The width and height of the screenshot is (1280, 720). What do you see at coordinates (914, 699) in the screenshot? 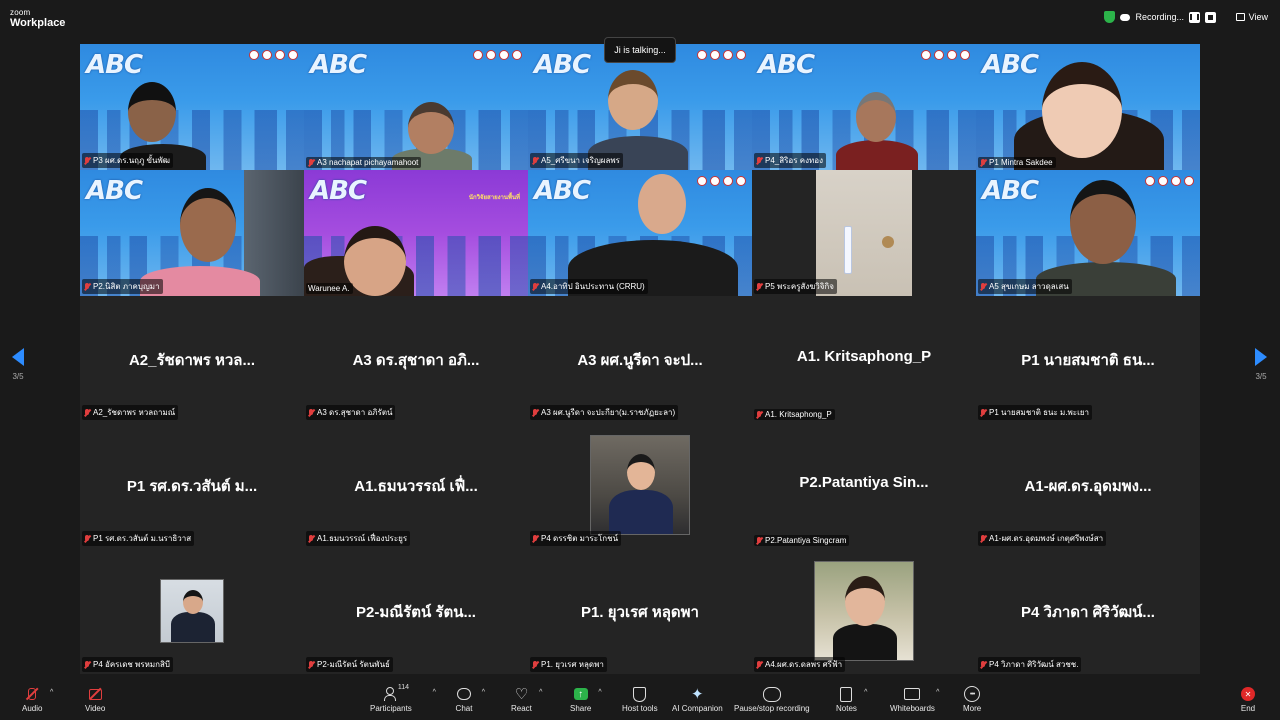
I see `whiteboards-button: ^ Whiteboards` at bounding box center [914, 699].